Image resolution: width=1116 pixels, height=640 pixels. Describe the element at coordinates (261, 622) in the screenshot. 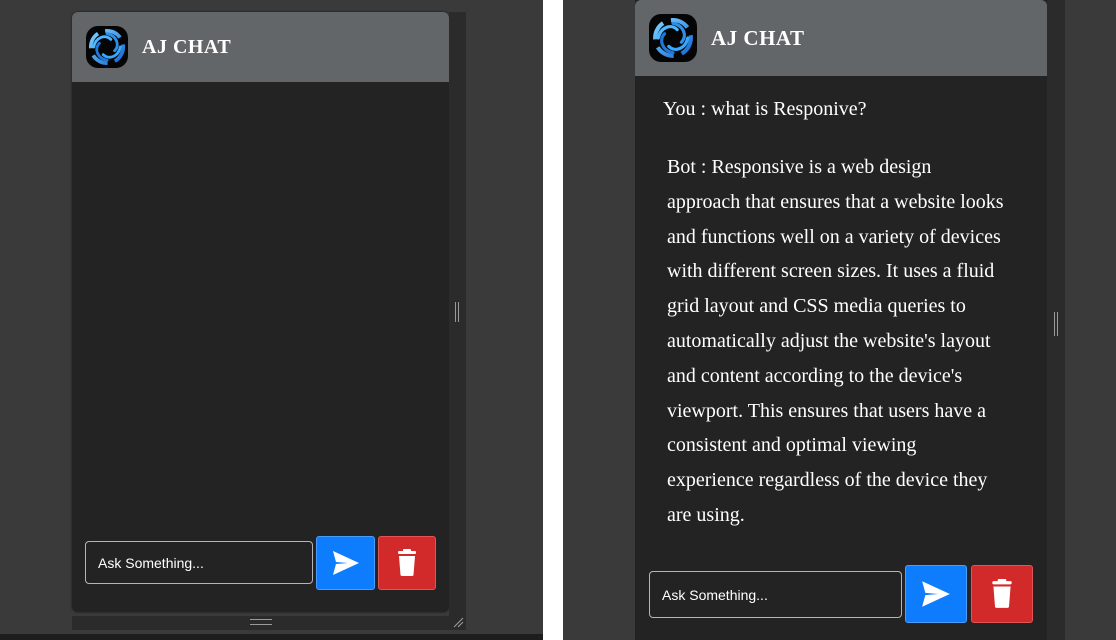

I see `horizontal-grip-icon` at that location.